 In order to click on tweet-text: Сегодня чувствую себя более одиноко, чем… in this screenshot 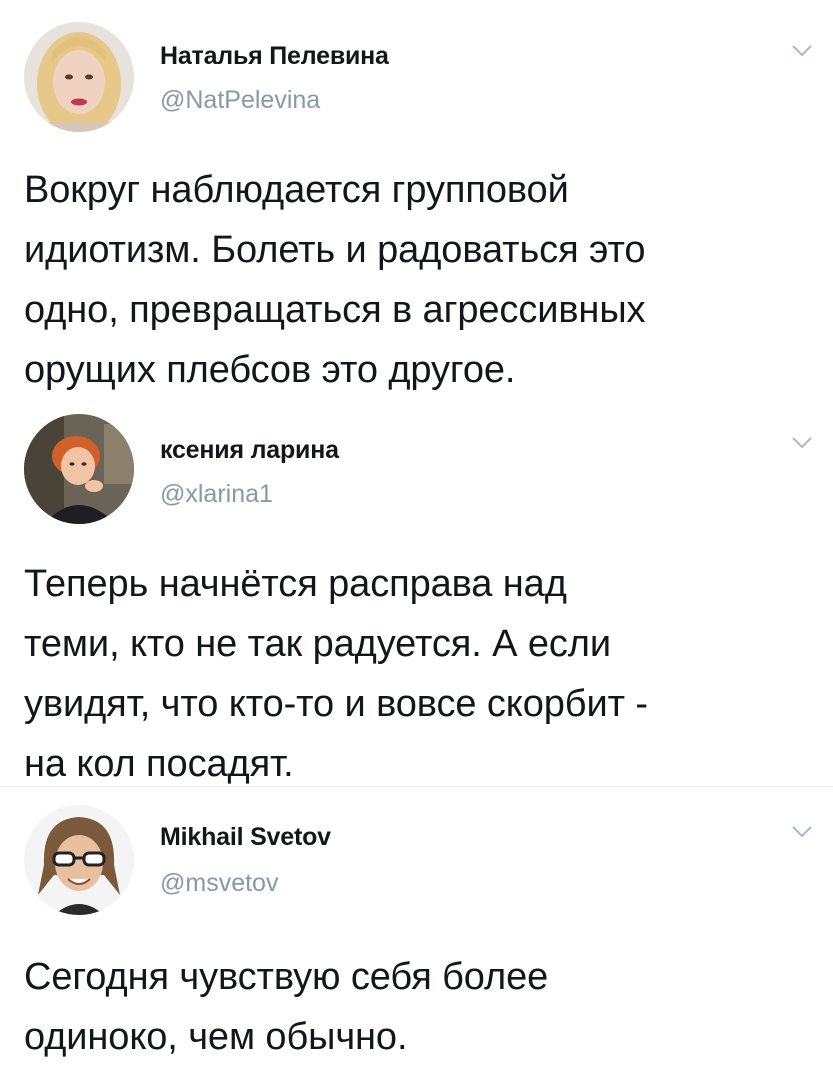, I will do `click(286, 1007)`.